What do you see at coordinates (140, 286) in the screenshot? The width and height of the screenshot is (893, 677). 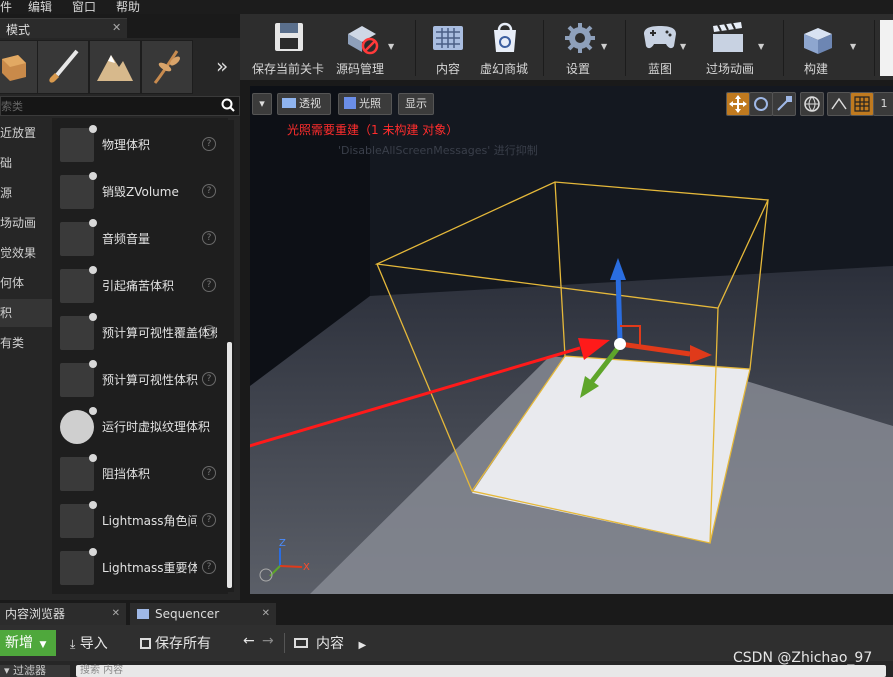 I see `list-item-pain-volume: 引起痛苦体积 ?` at bounding box center [140, 286].